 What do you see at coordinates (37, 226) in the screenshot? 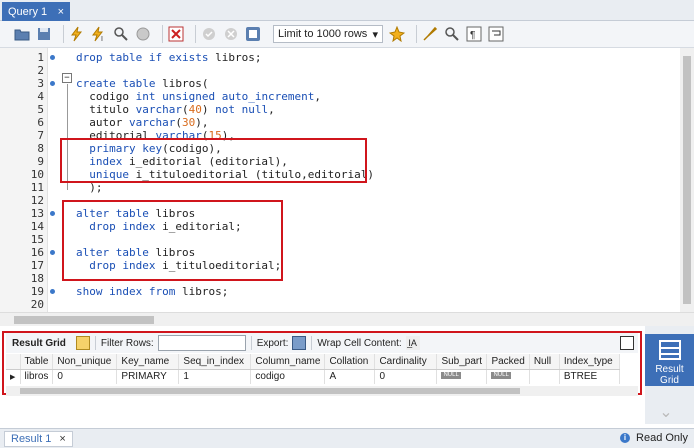
I see `line-number: 14` at bounding box center [37, 226].